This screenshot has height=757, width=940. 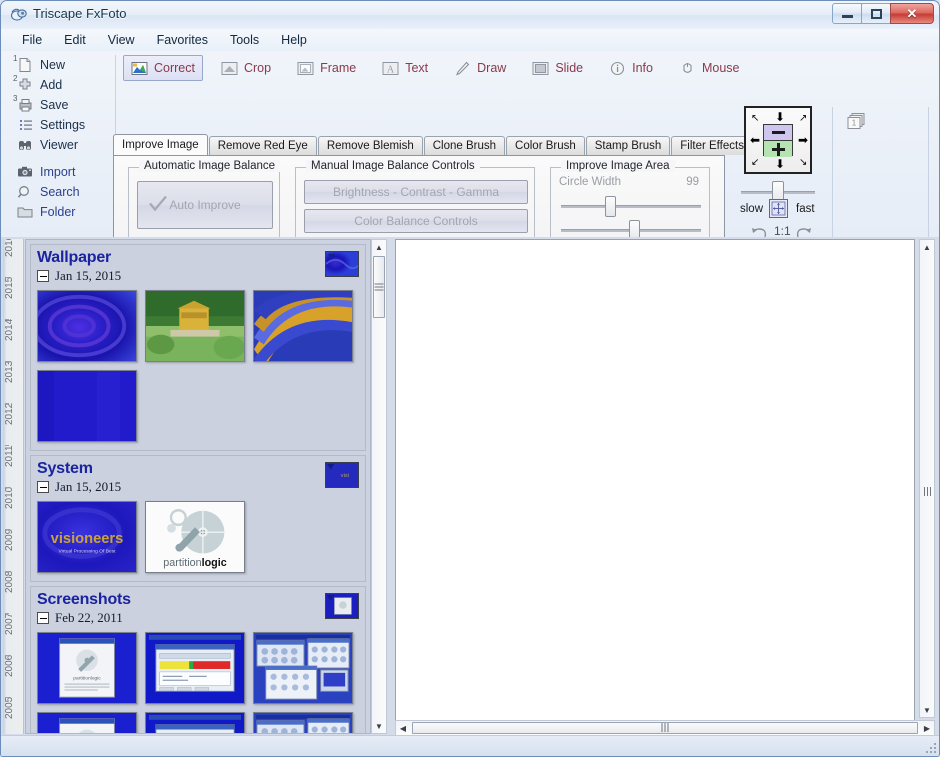 I want to click on command-settings: Settings, so click(x=62, y=125).